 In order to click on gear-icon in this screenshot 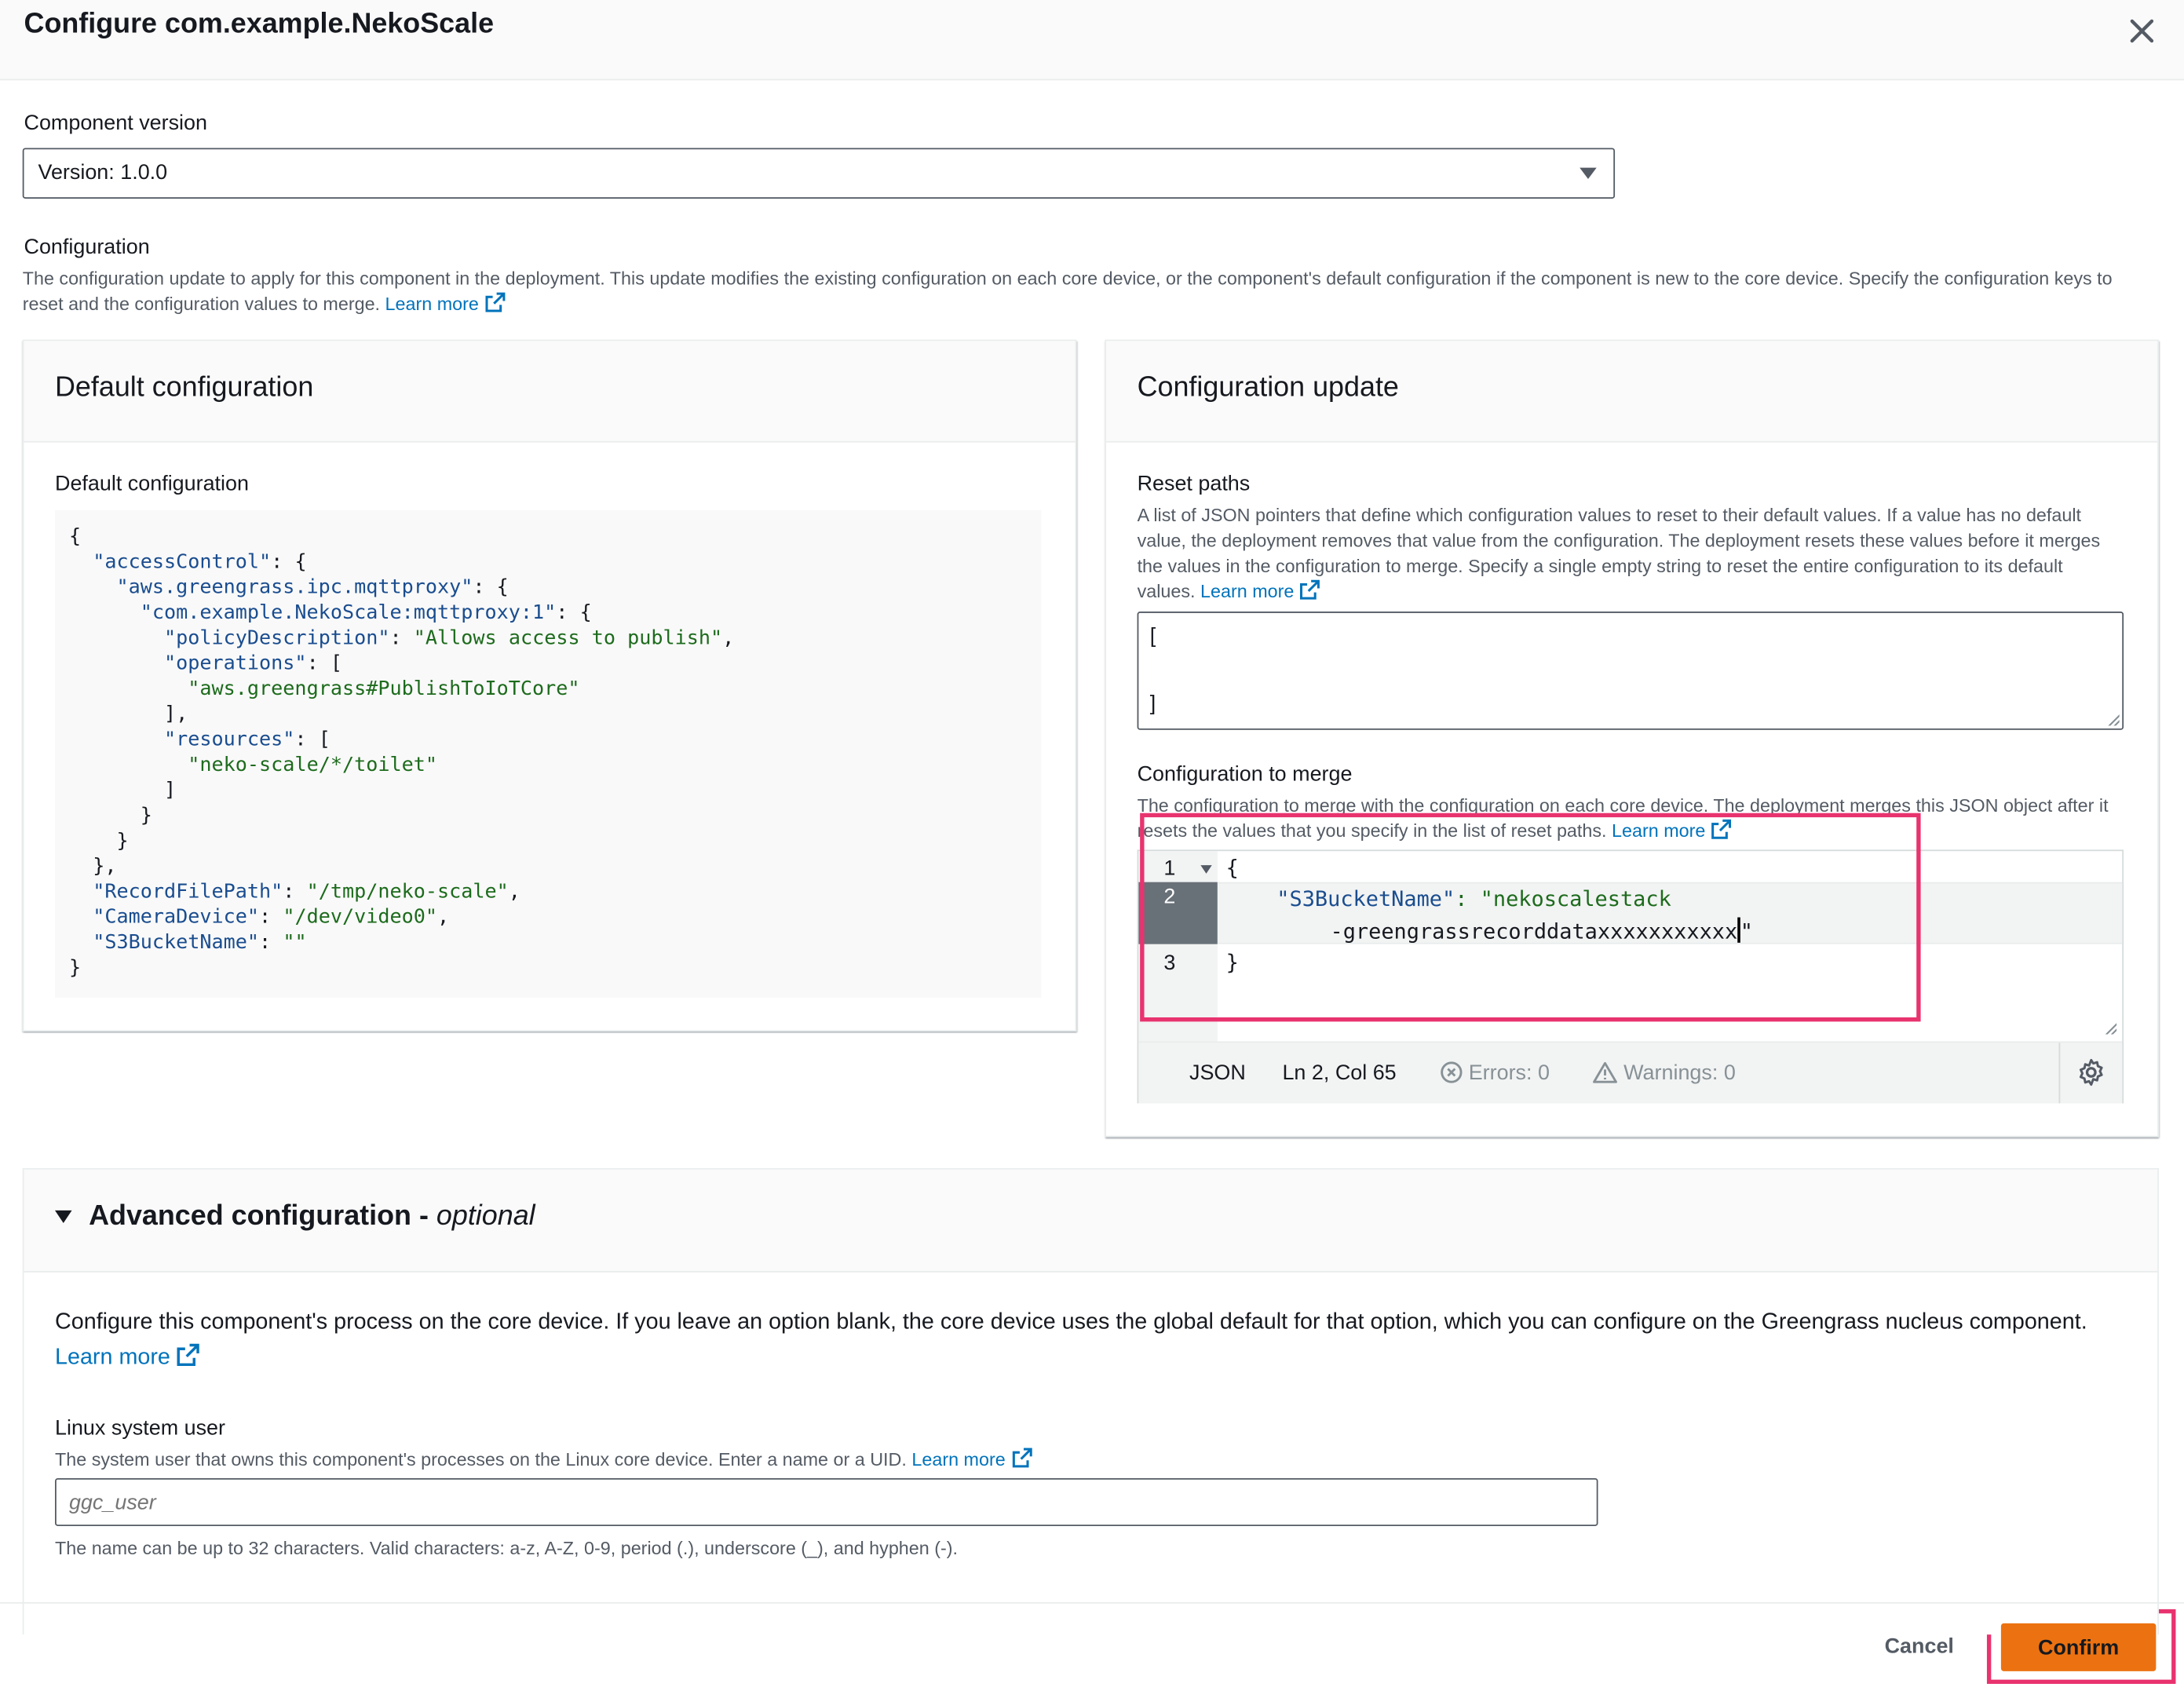, I will do `click(2091, 1072)`.